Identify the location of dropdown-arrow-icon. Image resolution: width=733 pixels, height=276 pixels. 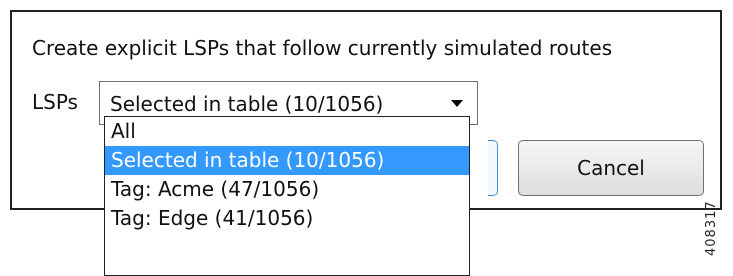
(457, 103).